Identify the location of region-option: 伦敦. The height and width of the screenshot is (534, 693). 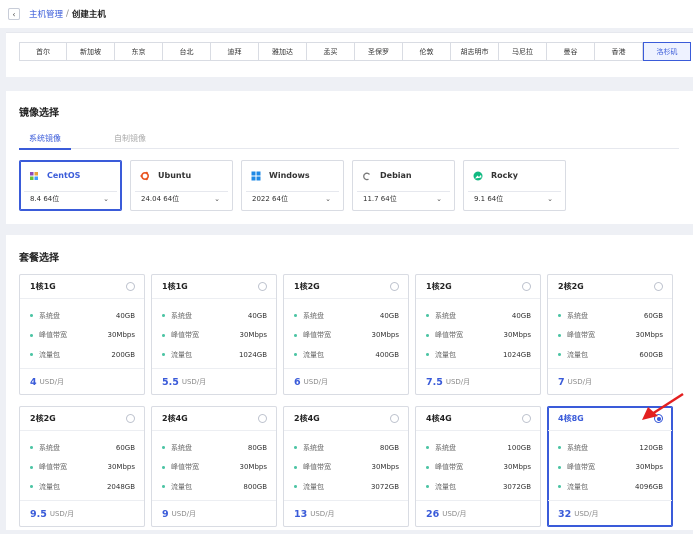
(427, 51).